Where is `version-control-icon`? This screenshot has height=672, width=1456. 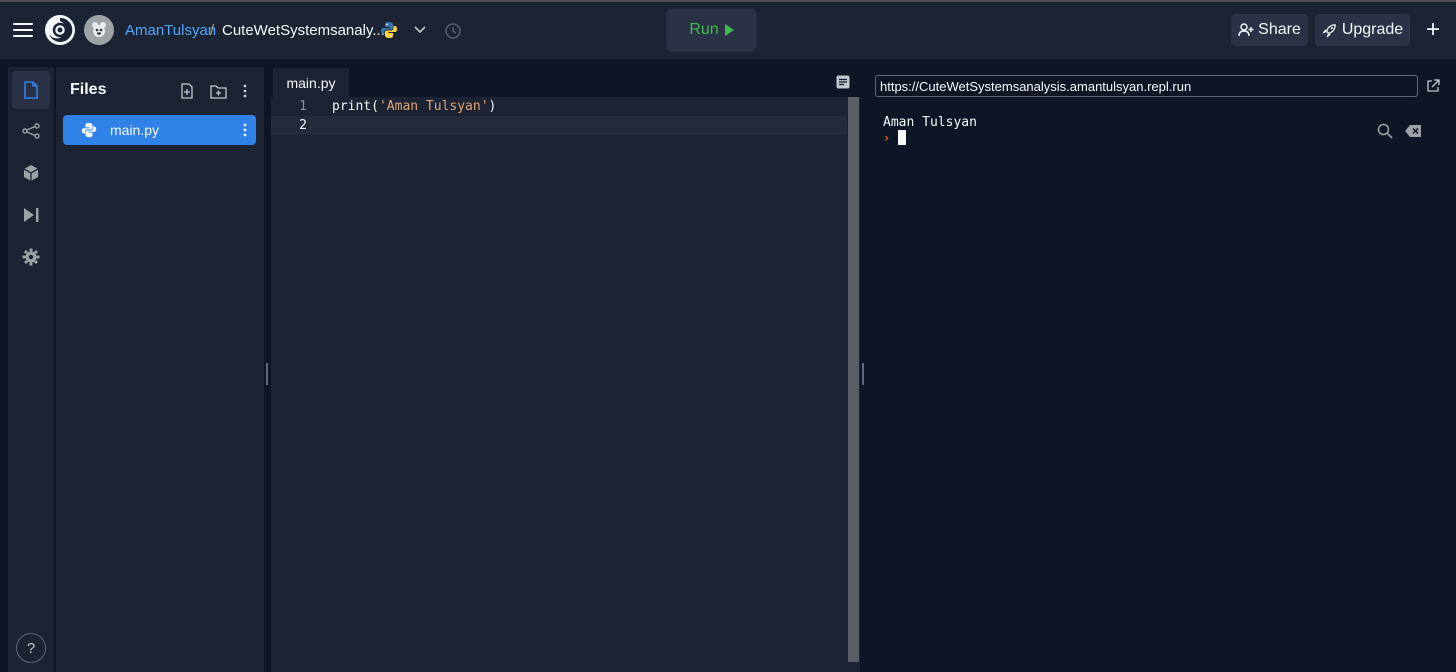 version-control-icon is located at coordinates (31, 131).